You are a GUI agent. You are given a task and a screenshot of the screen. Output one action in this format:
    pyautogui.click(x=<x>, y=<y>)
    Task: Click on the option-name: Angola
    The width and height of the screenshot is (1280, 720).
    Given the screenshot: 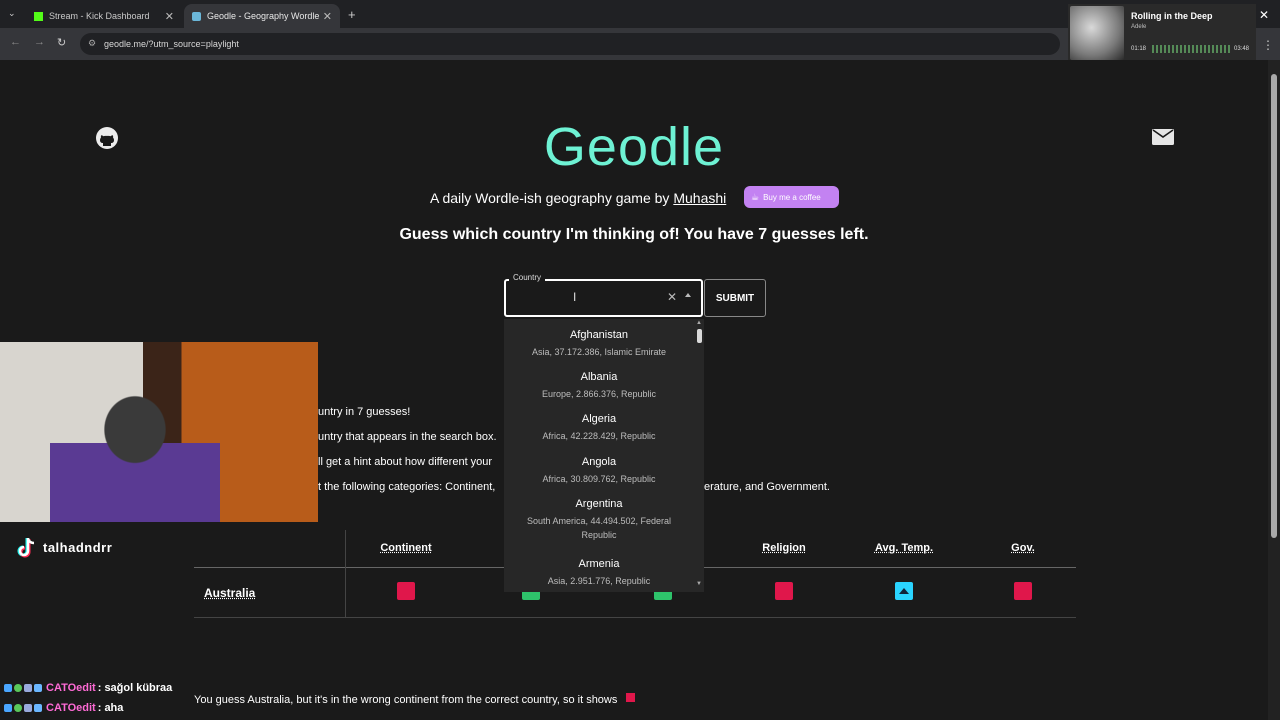 What is the action you would take?
    pyautogui.click(x=599, y=462)
    